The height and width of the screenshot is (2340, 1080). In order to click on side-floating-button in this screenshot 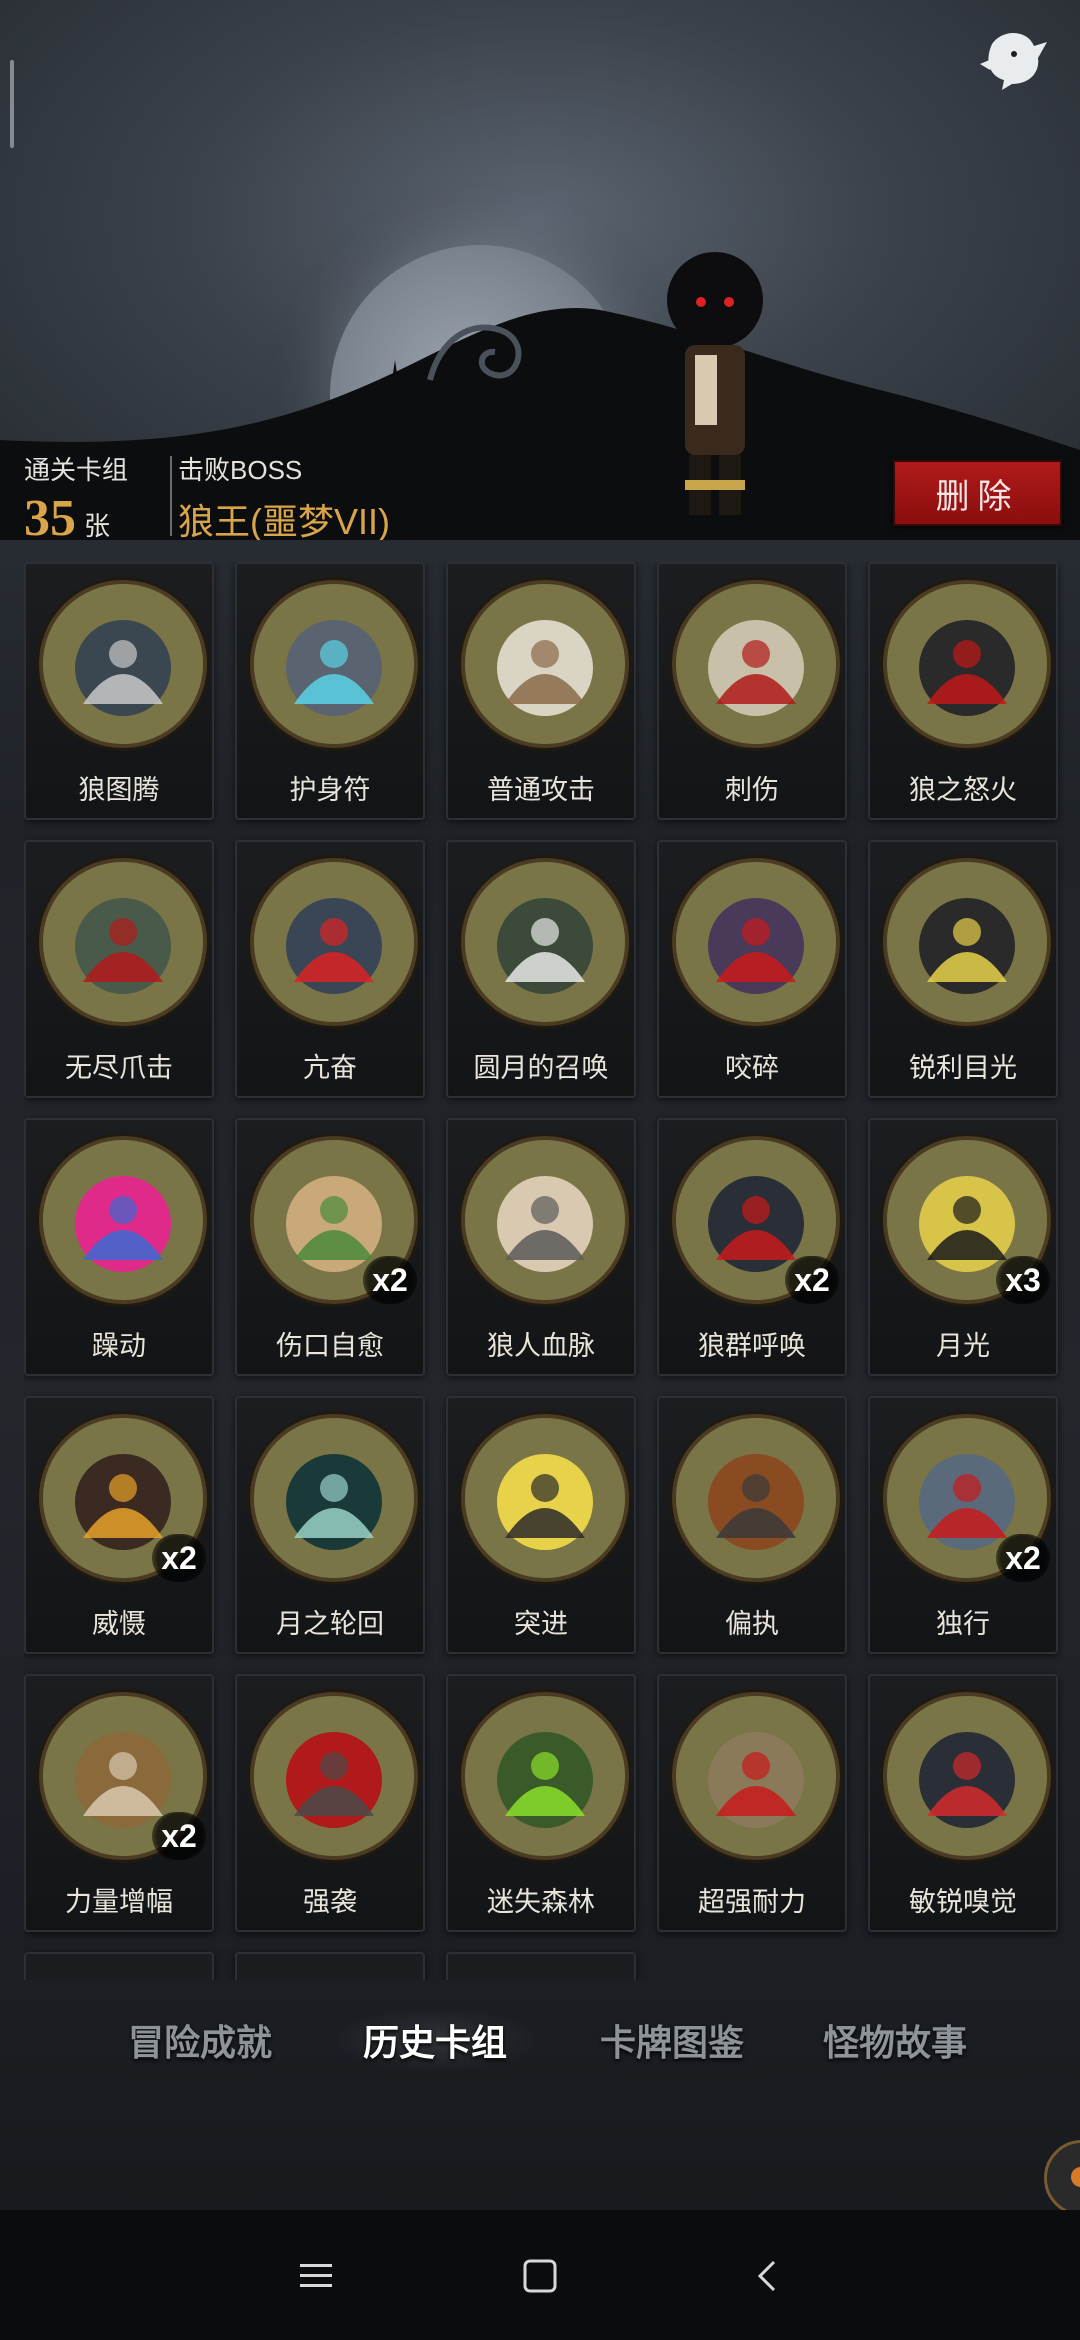, I will do `click(1062, 2178)`.